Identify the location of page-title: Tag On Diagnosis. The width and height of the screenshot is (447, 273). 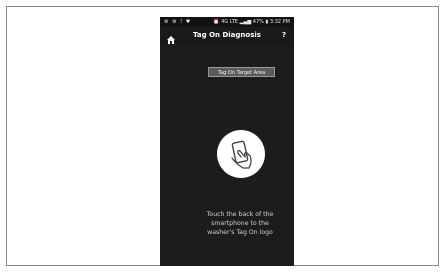
(227, 35).